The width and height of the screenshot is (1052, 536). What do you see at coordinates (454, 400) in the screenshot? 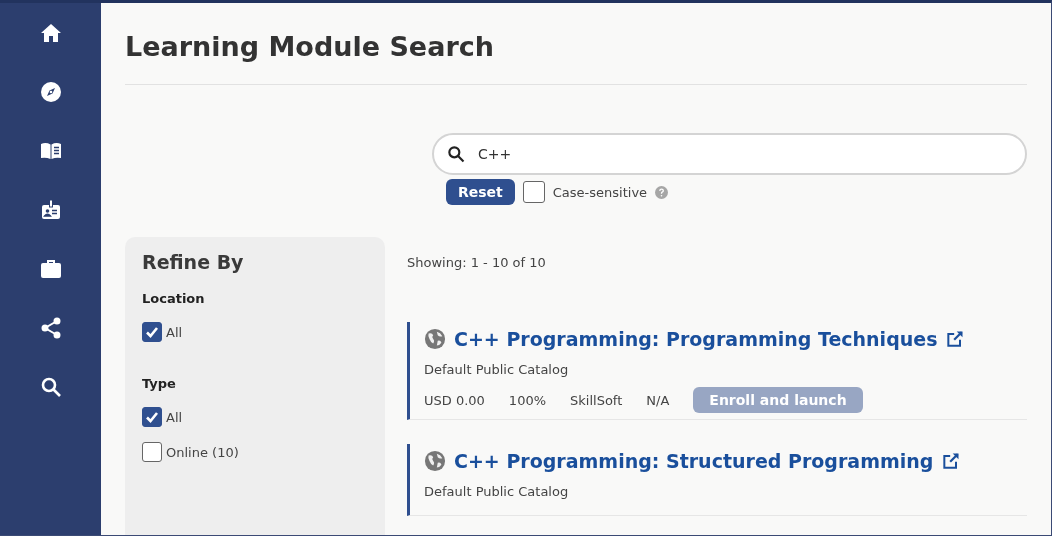
I see `price: USD 0.00` at bounding box center [454, 400].